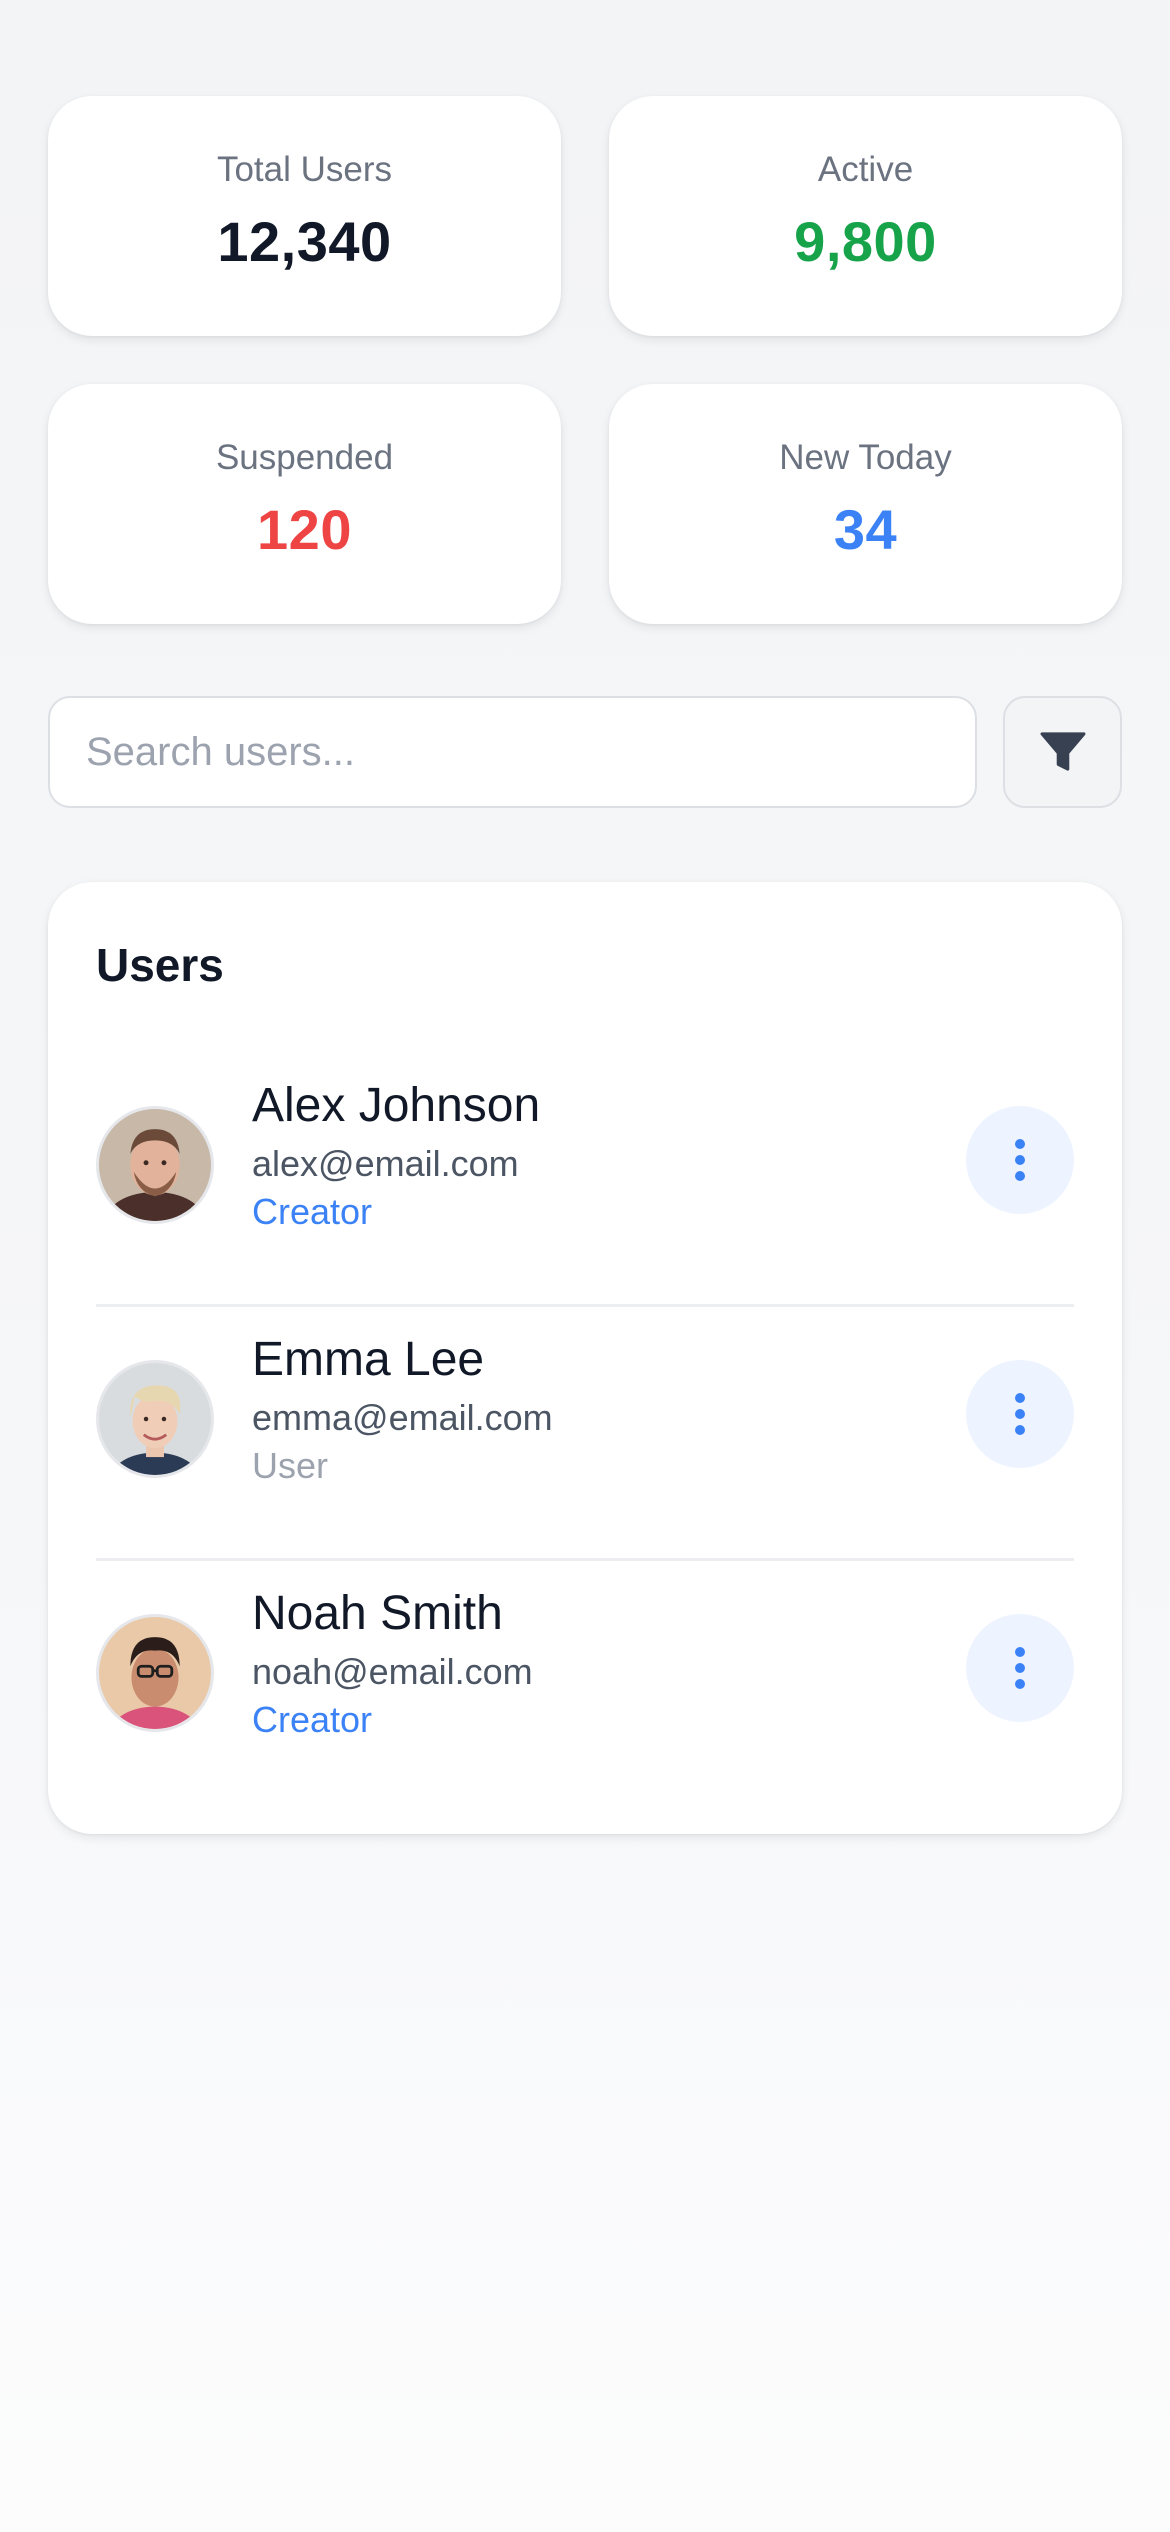 This screenshot has width=1170, height=2532. What do you see at coordinates (304, 241) in the screenshot?
I see `stat-value: 12,340` at bounding box center [304, 241].